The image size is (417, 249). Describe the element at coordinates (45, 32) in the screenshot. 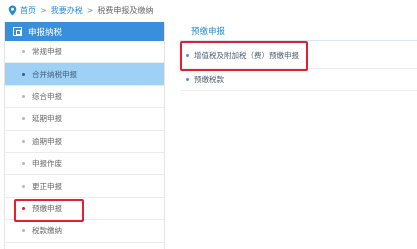

I see `sidebar-title: 申报纳税` at that location.